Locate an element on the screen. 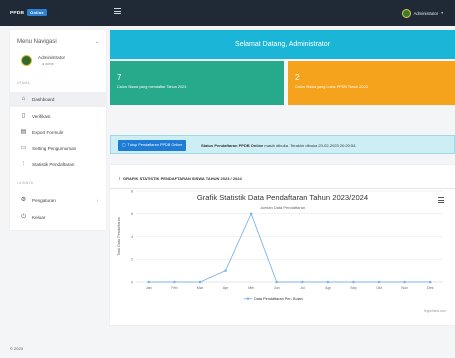  sidebar-item-setting-pengumuman: ▭ Setting Pengumuman is located at coordinates (58, 148).